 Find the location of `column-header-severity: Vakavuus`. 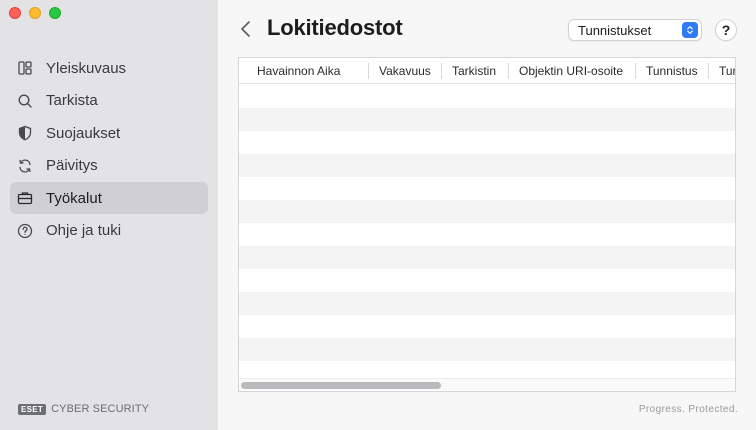

column-header-severity: Vakavuus is located at coordinates (405, 71).